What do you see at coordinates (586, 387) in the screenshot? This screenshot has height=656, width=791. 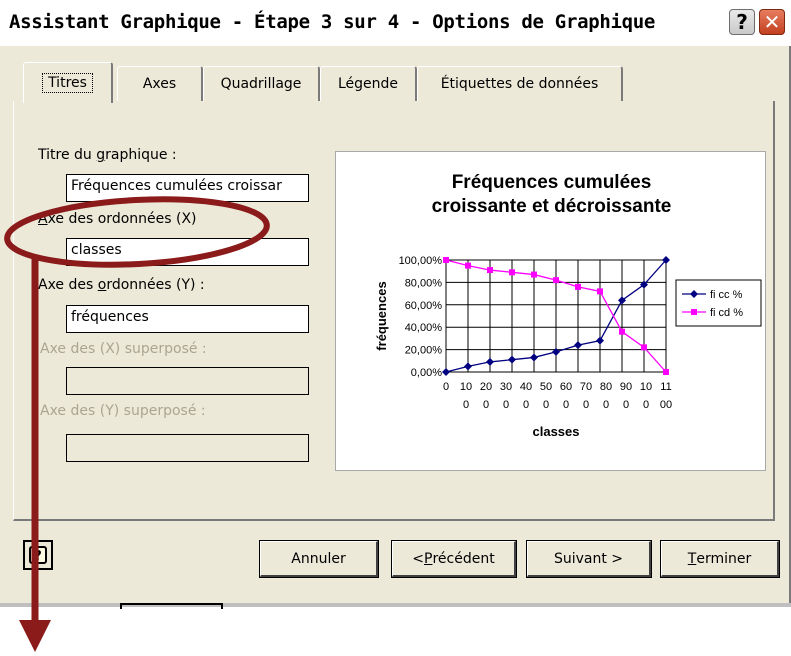 I see `x-tick-label: 70` at bounding box center [586, 387].